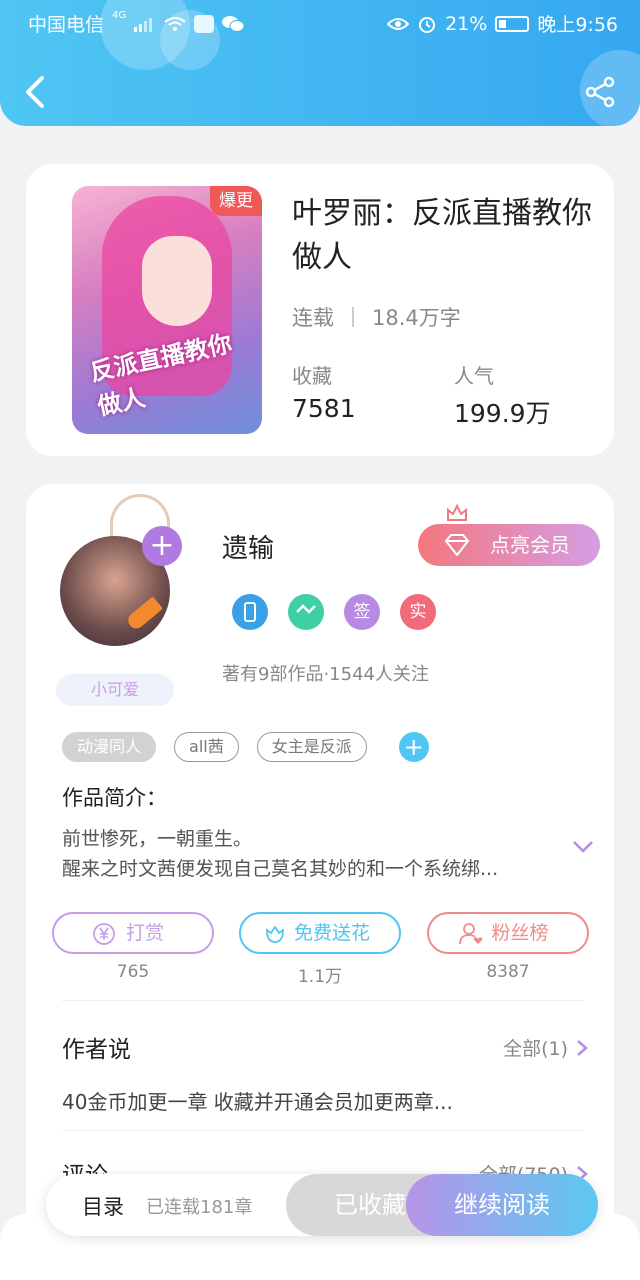  What do you see at coordinates (204, 23) in the screenshot?
I see `app-notification-icon` at bounding box center [204, 23].